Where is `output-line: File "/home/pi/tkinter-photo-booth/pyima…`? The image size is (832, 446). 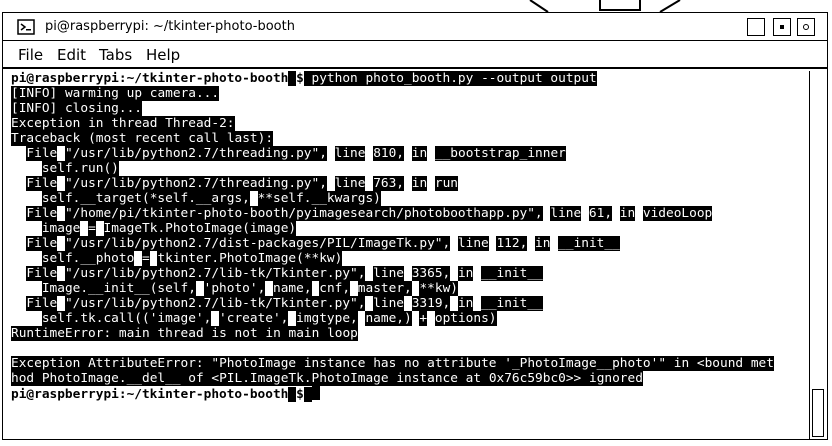
output-line: File "/home/pi/tkinter-photo-booth/pyima… is located at coordinates (369, 213).